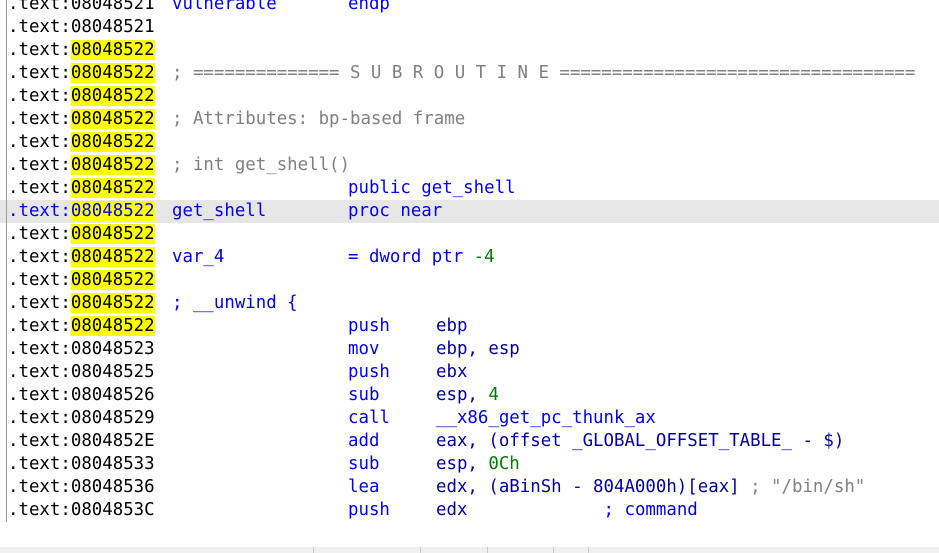  Describe the element at coordinates (363, 349) in the screenshot. I see `instruction-mnemonic: mov` at that location.